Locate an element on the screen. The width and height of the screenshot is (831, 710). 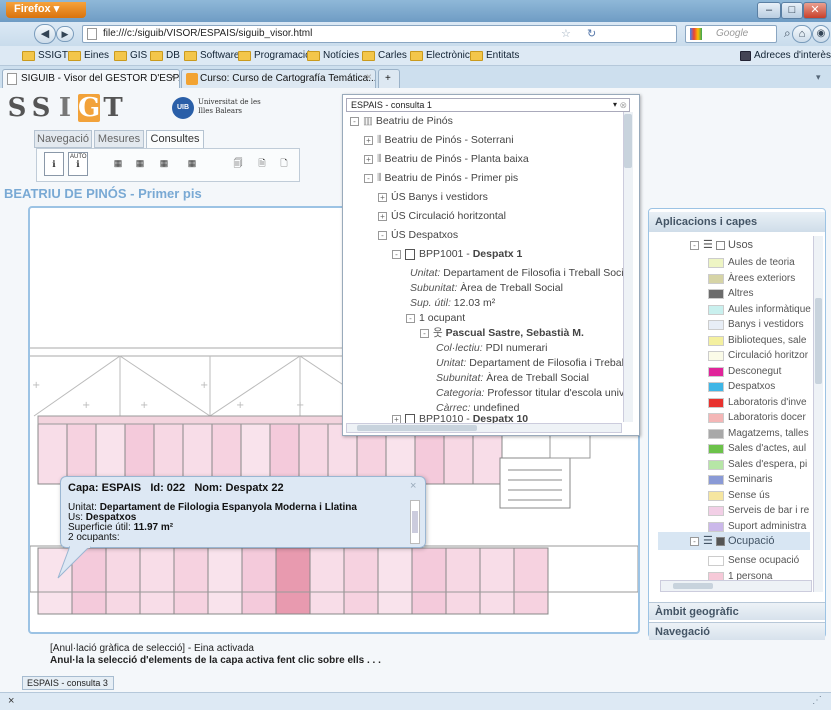
query-select: ESPAIS - consulta 1 ▾ ⊗ is located at coordinates (488, 105).